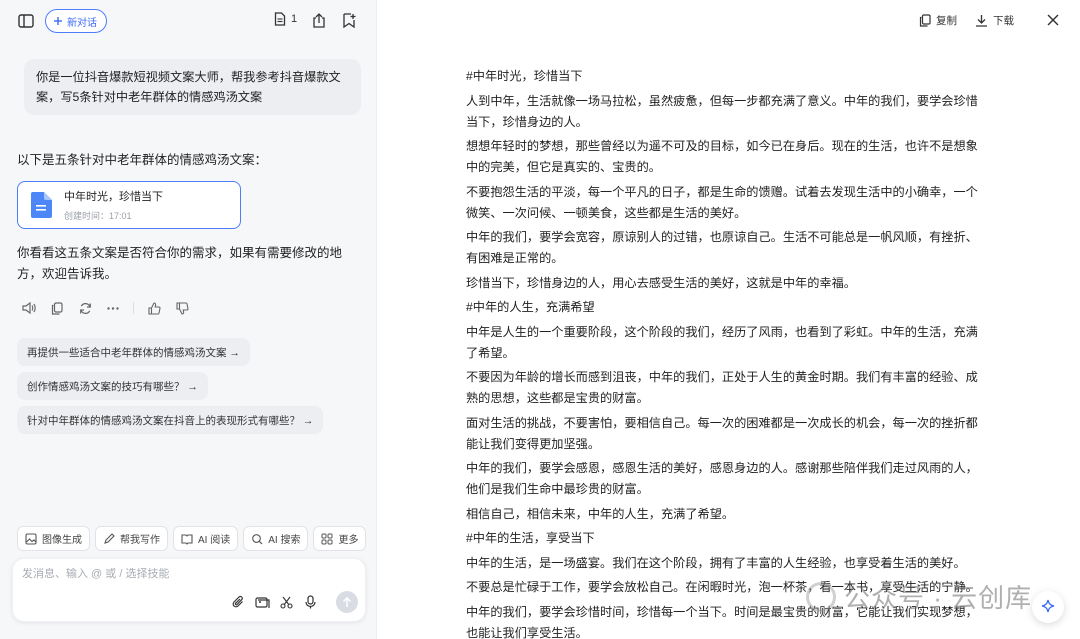  Describe the element at coordinates (26, 21) in the screenshot. I see `sidebar-toggle-icon` at that location.